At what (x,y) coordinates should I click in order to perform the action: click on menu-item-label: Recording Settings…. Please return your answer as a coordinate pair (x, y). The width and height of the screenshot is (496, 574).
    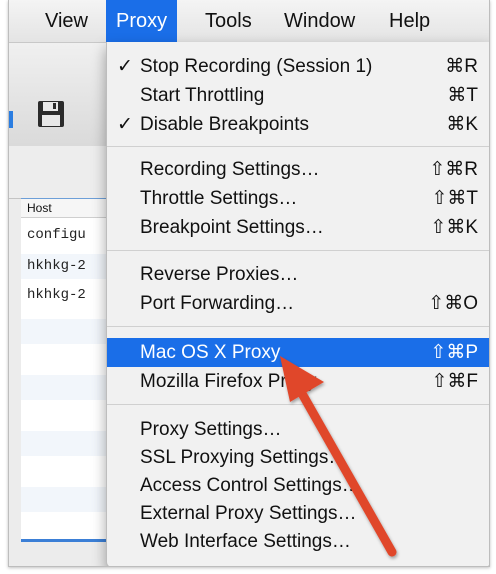
    Looking at the image, I should click on (230, 169).